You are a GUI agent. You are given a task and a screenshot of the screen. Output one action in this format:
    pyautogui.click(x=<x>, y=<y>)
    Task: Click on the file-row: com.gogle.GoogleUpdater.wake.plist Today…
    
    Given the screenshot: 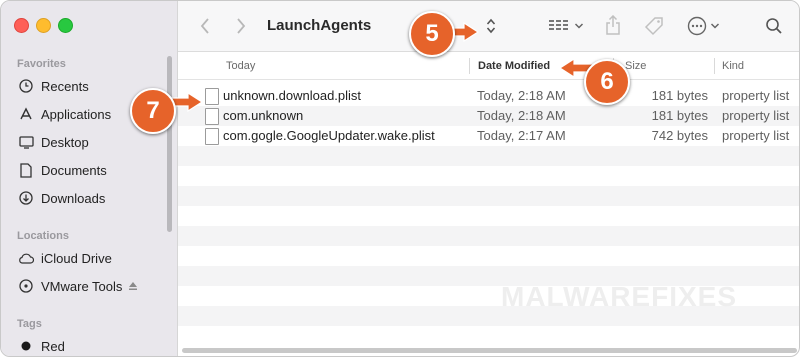 What is the action you would take?
    pyautogui.click(x=488, y=136)
    